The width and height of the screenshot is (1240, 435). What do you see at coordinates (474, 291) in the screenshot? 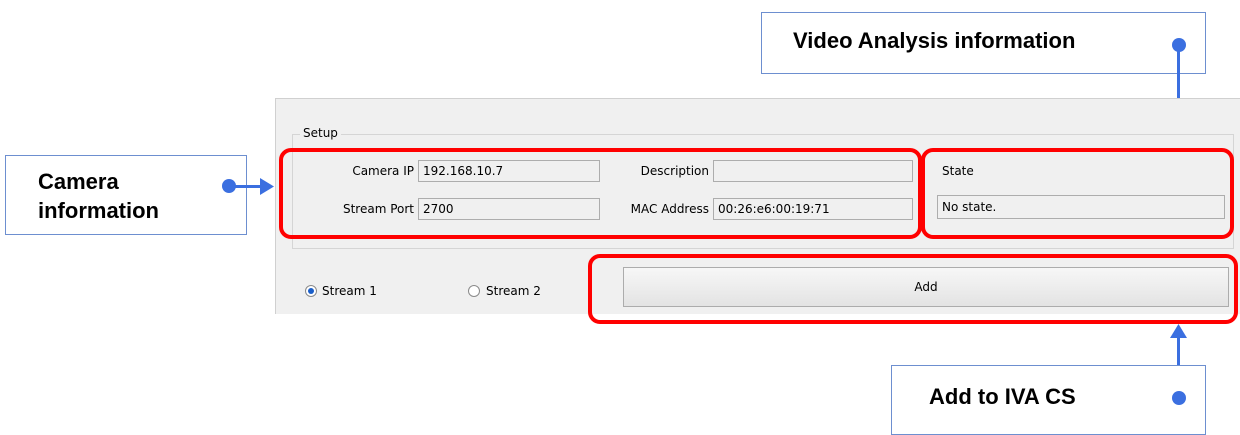
I see `stream2-radio` at bounding box center [474, 291].